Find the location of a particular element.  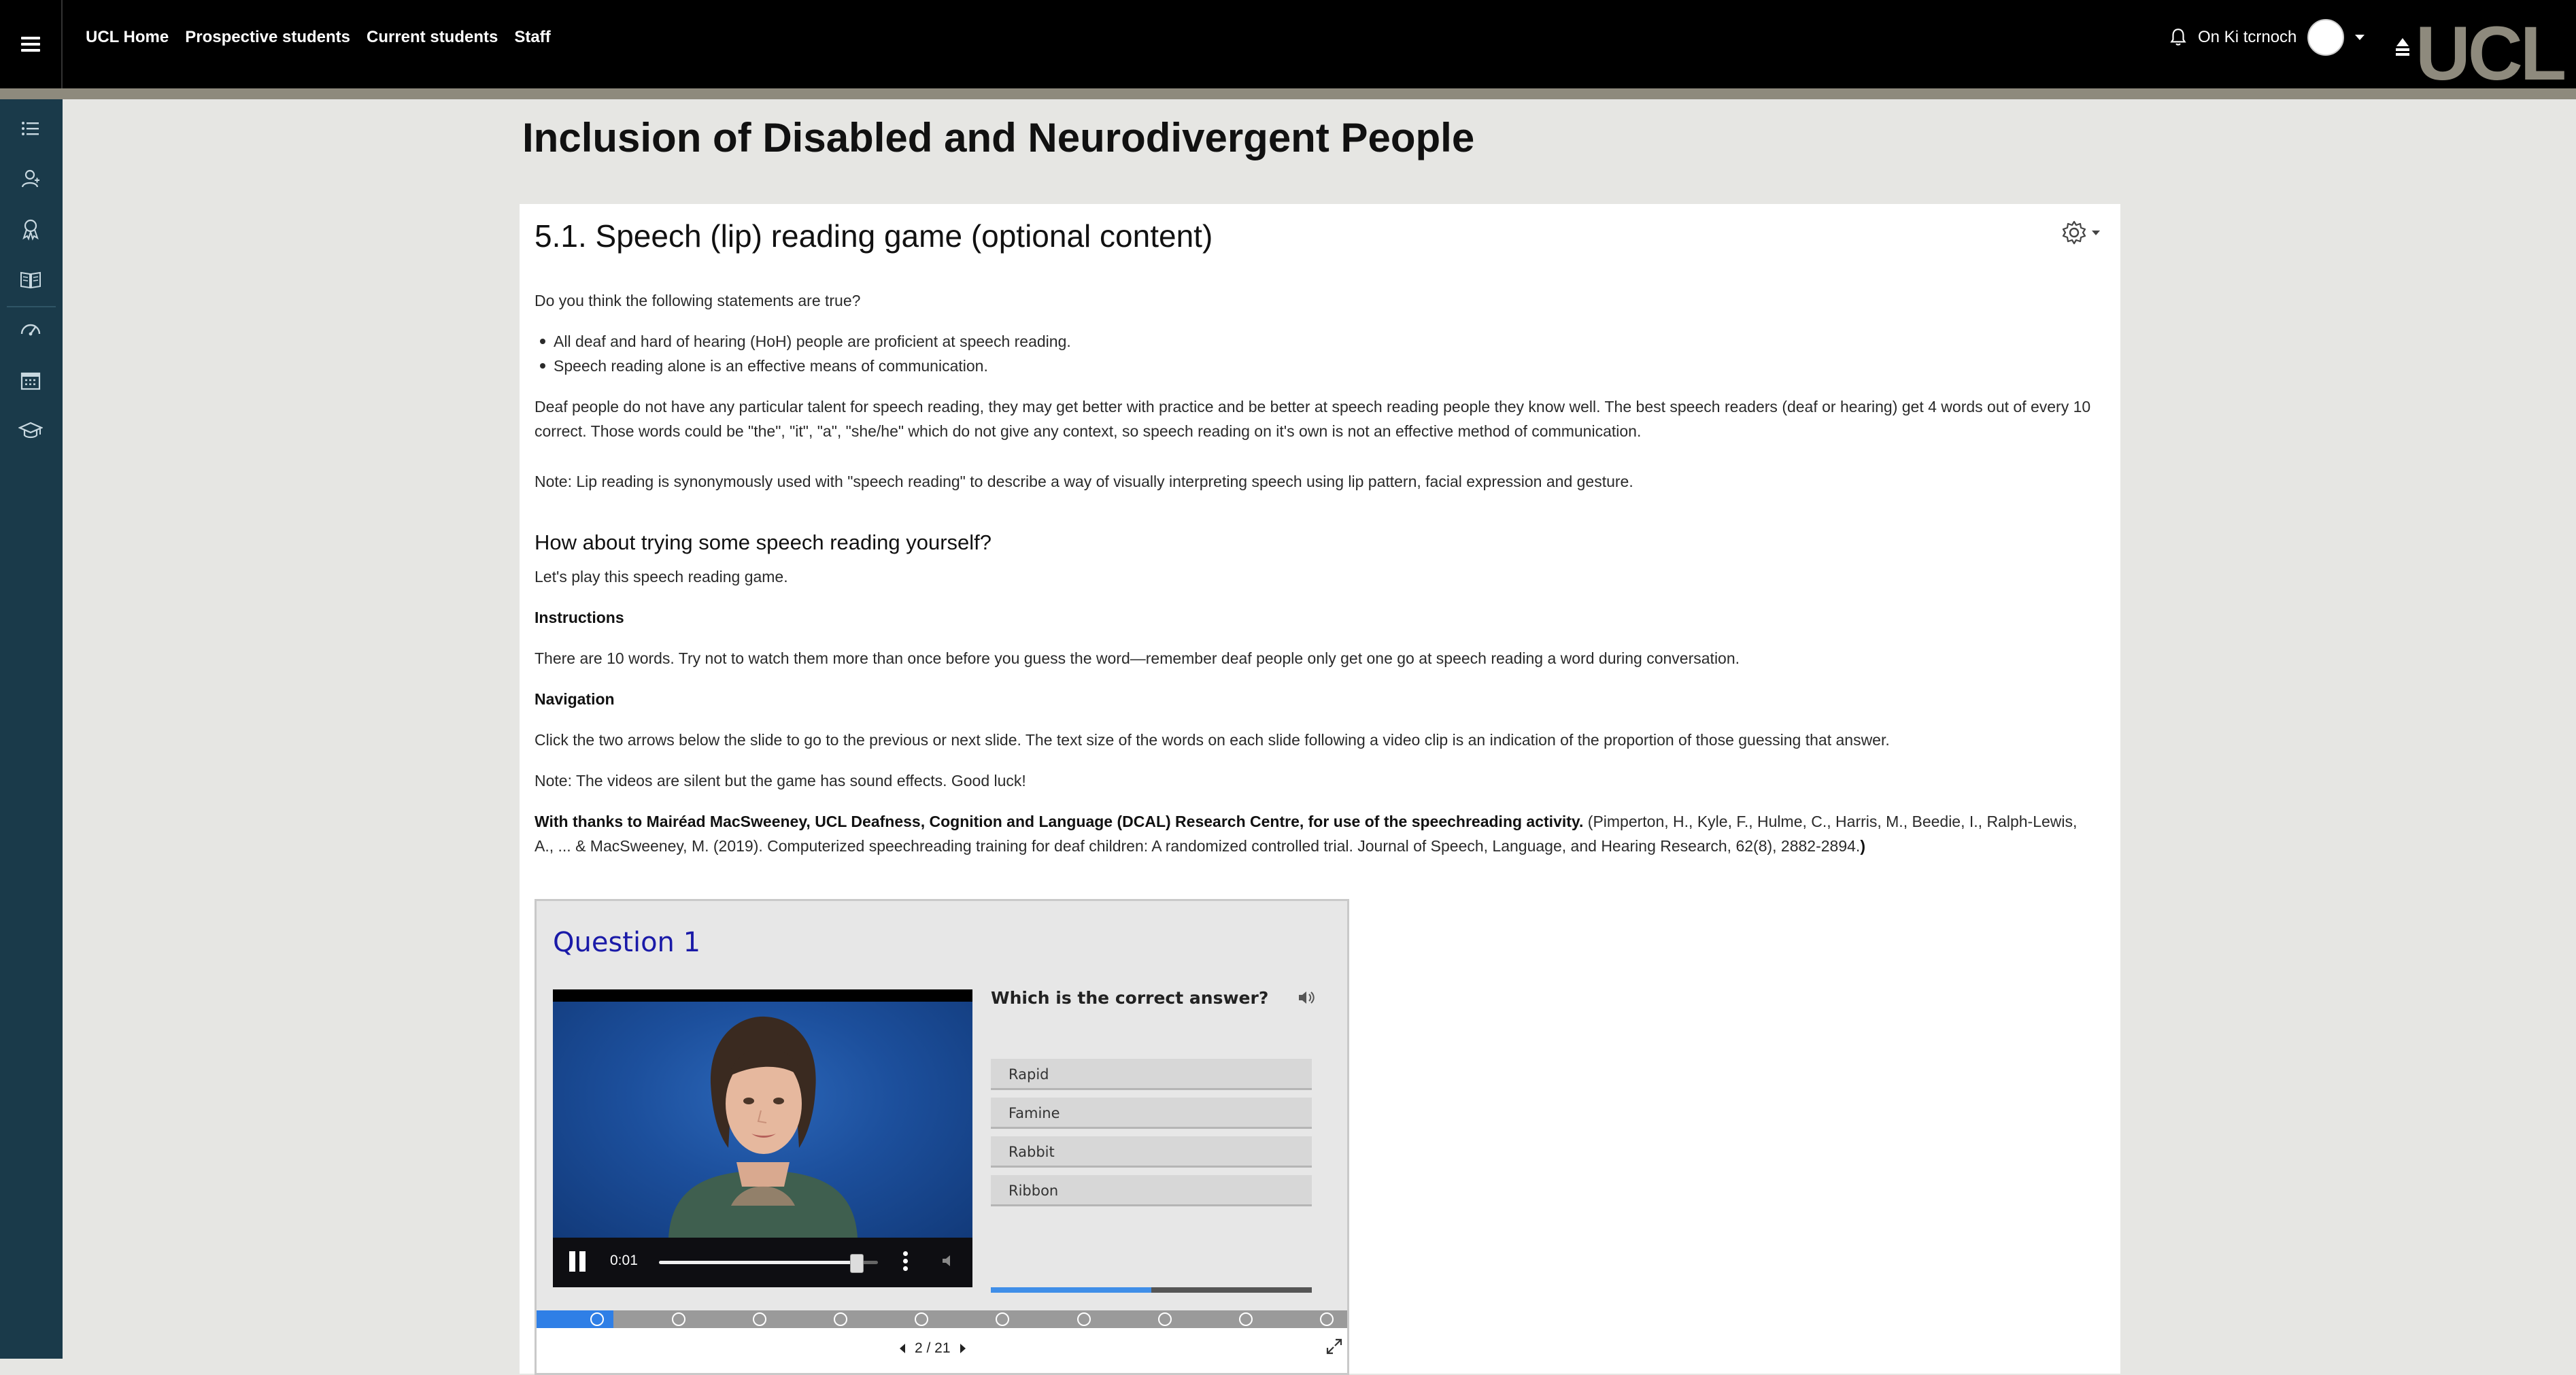

video-frame is located at coordinates (762, 1120).